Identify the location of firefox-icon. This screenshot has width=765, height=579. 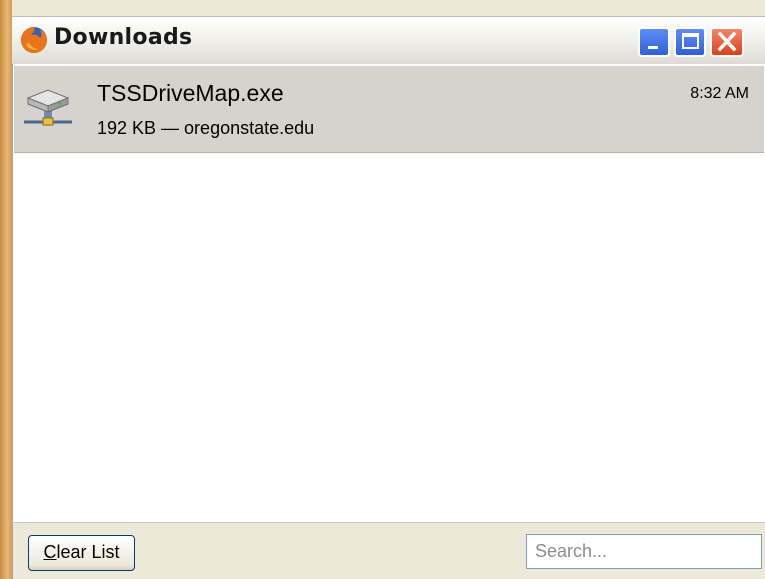
(34, 40).